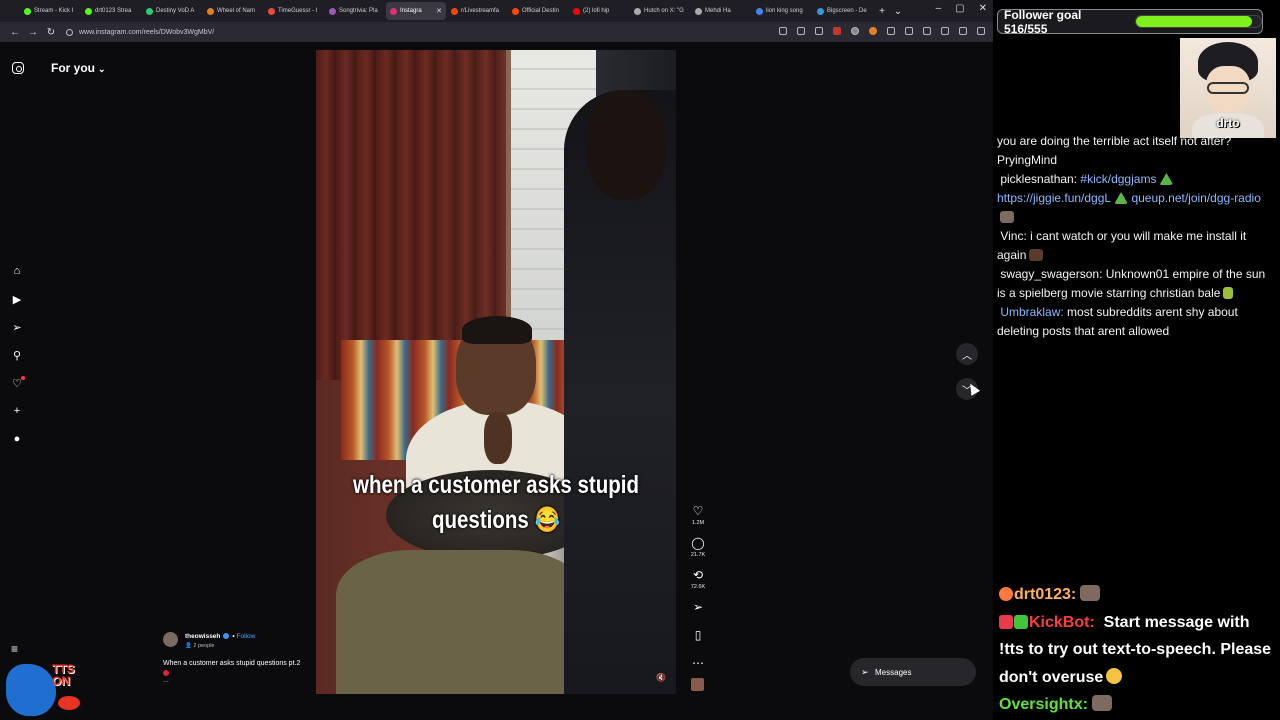  I want to click on reel-actions: ♡ 1.2M ◯ 21.7K ⟲ 72.6K ➢ ▯ ⋯, so click(698, 594).